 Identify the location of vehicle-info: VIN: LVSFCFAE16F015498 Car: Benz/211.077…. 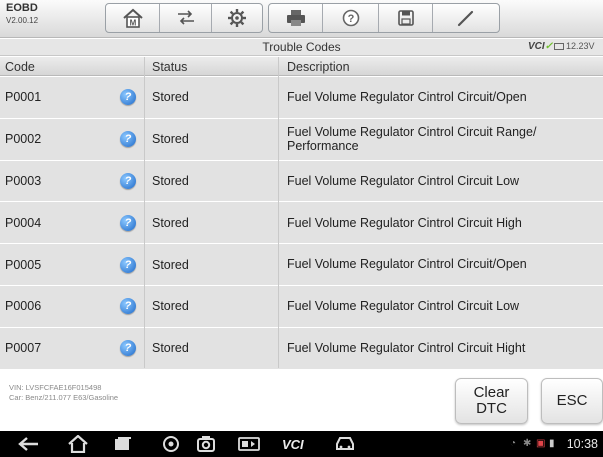
(63, 393).